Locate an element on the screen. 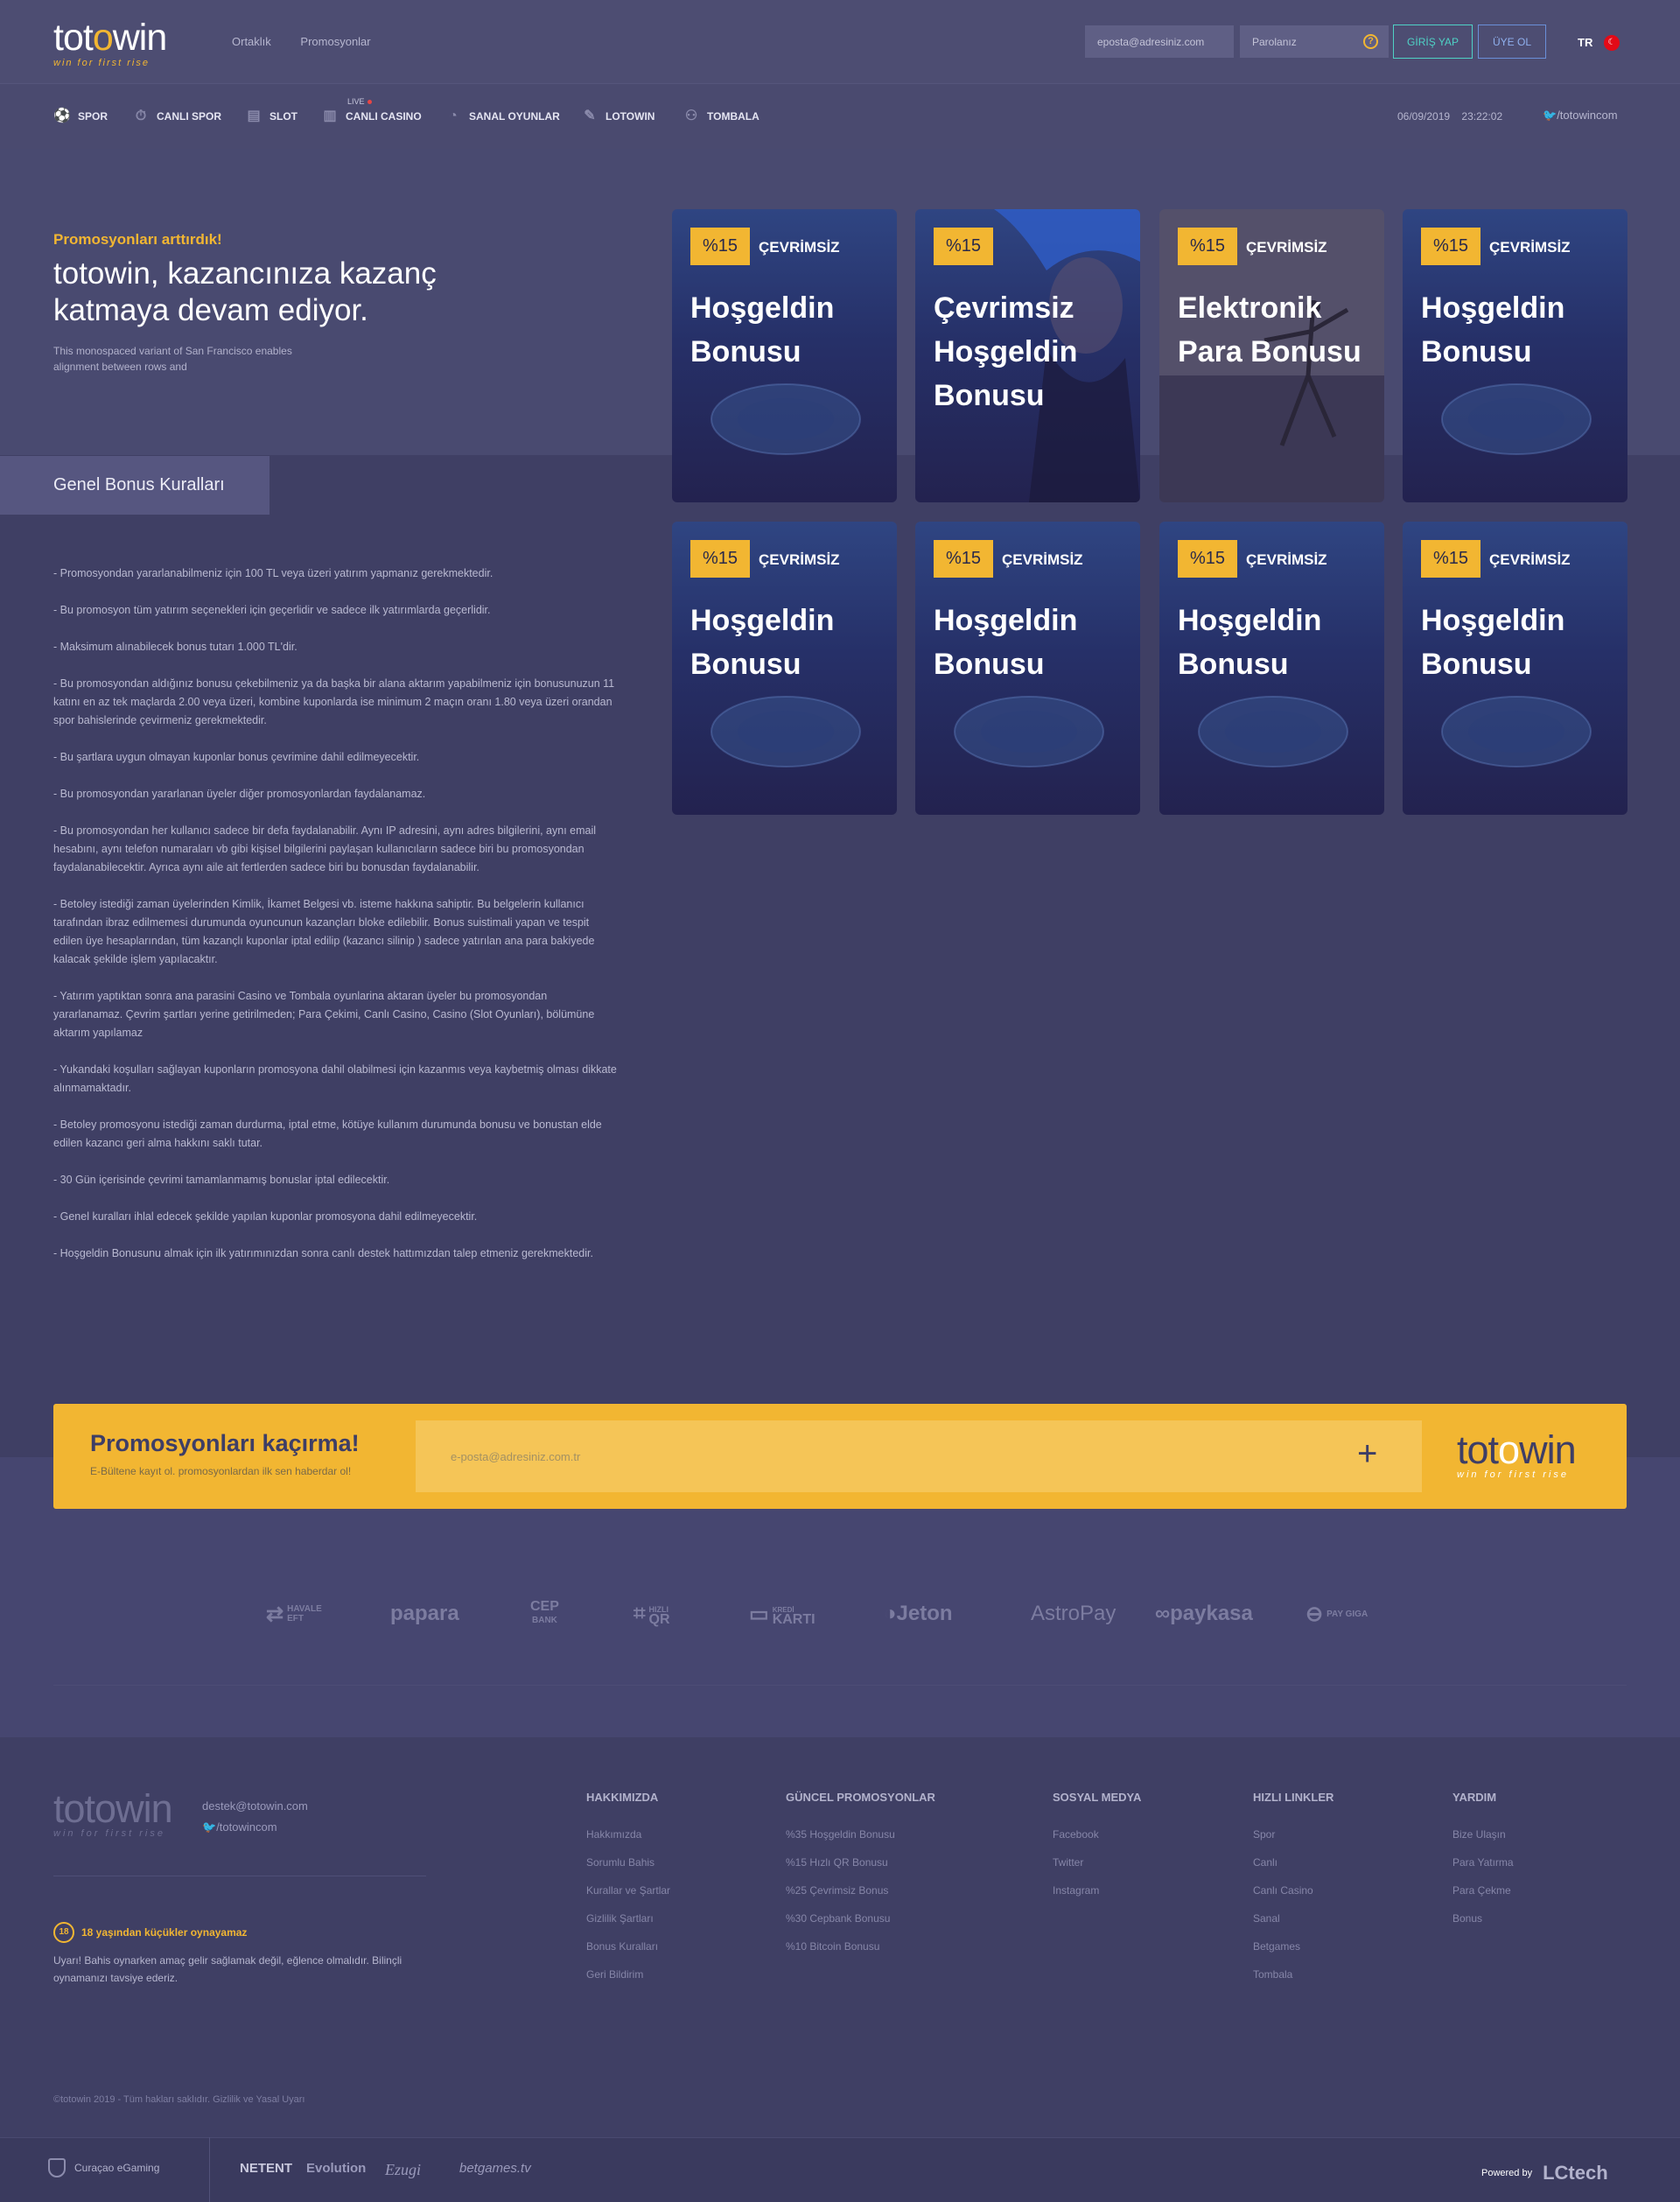  footer-link: Bonus is located at coordinates (1483, 1918).